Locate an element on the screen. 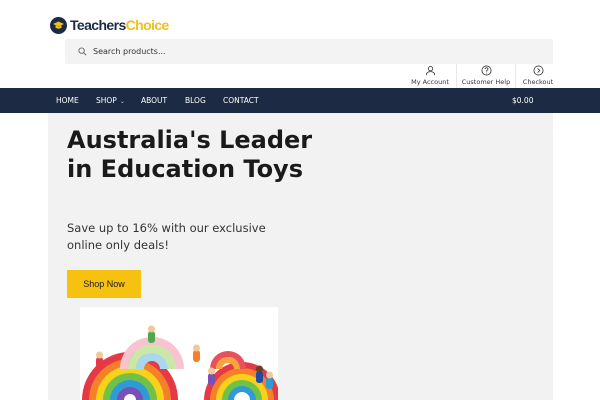 Image resolution: width=600 pixels, height=400 pixels. help-icon is located at coordinates (486, 70).